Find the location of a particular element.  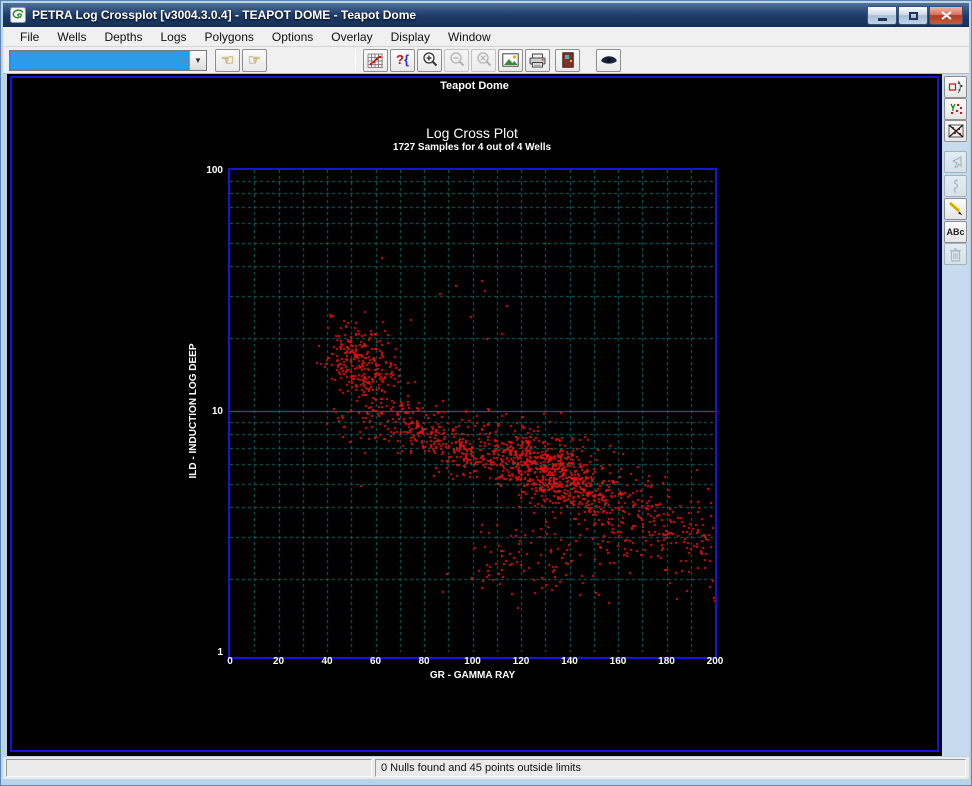

select-cursor-button is located at coordinates (955, 162).